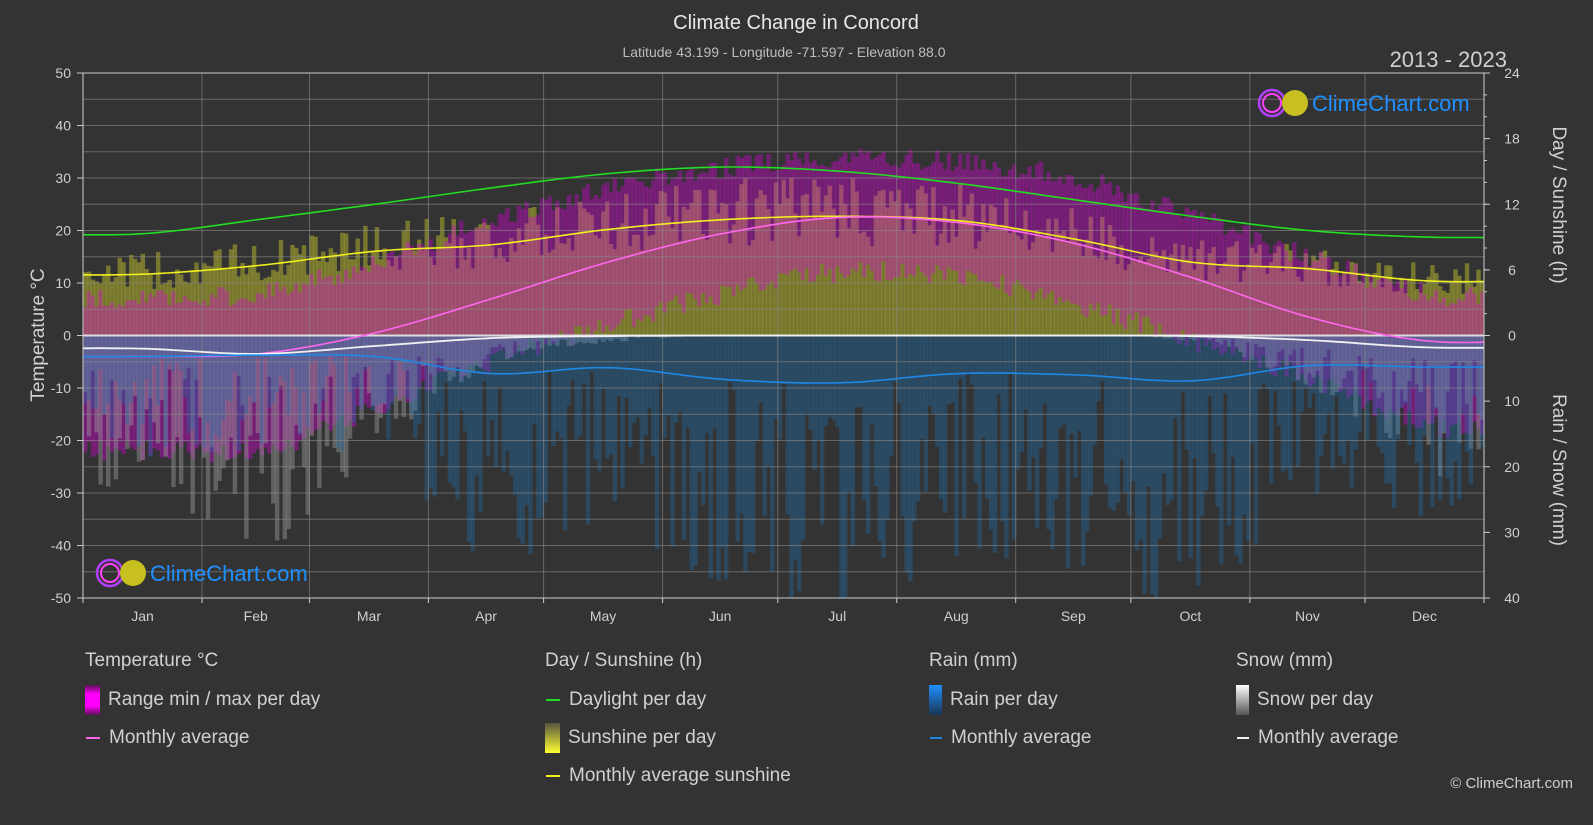  I want to click on brand-name-bottom: ClimeChart.com, so click(229, 573).